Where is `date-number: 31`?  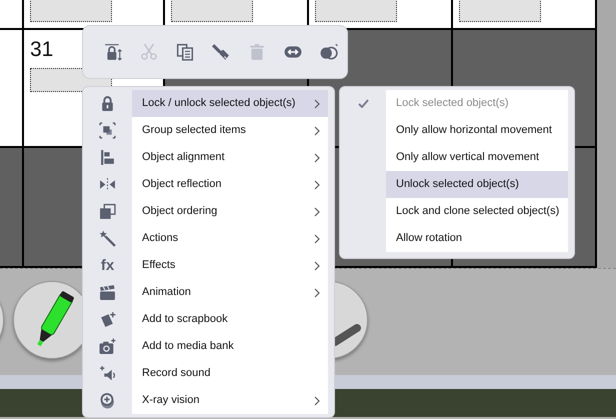
date-number: 31 is located at coordinates (42, 49).